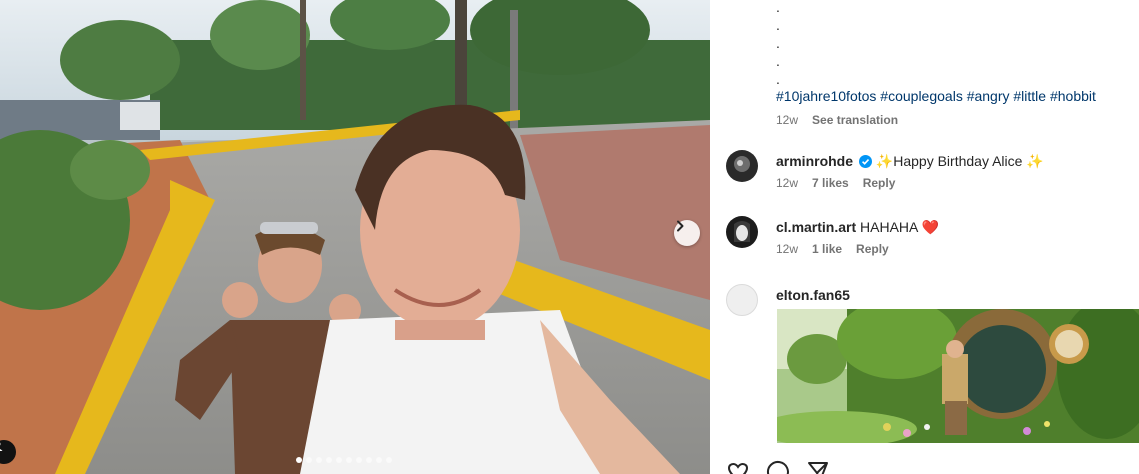 The image size is (1139, 474). What do you see at coordinates (814, 161) in the screenshot?
I see `comment-username: arminrohde` at bounding box center [814, 161].